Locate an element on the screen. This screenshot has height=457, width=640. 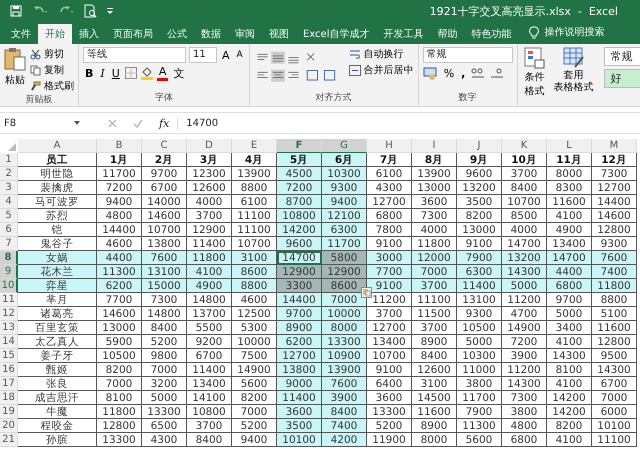
column-header: M is located at coordinates (614, 146).